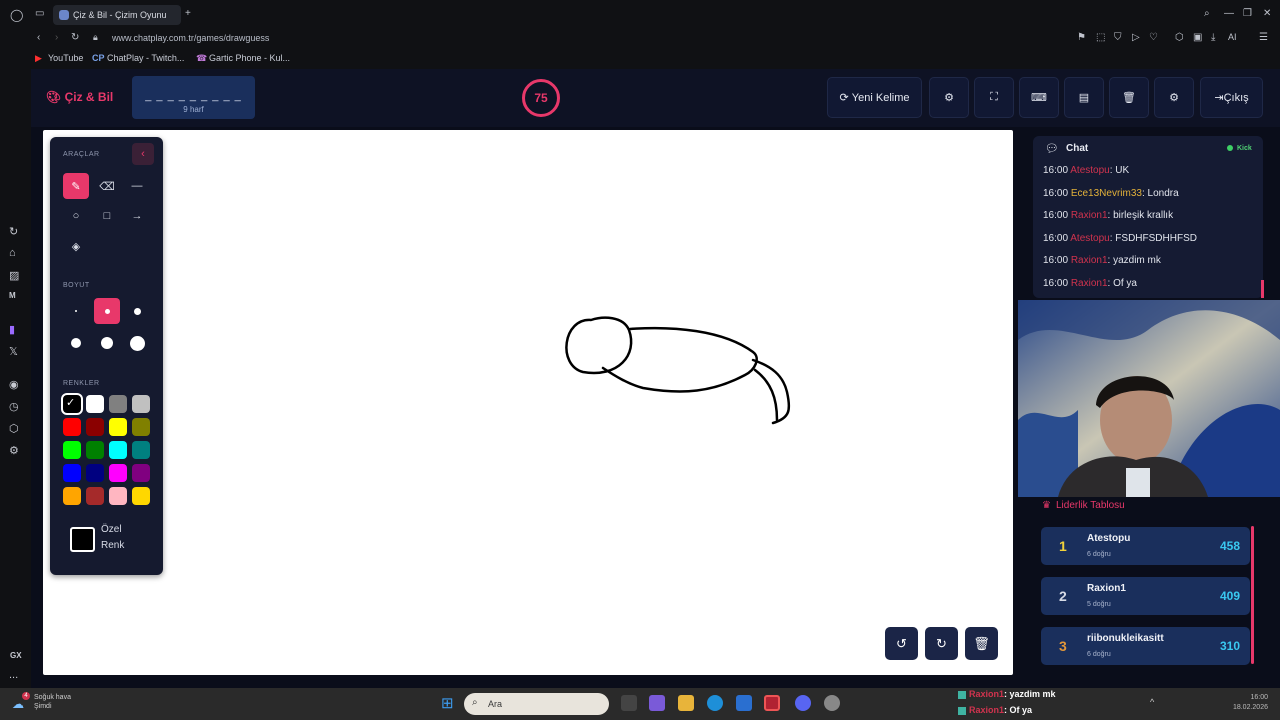  Describe the element at coordinates (137, 343) in the screenshot. I see `size-6-button` at that location.